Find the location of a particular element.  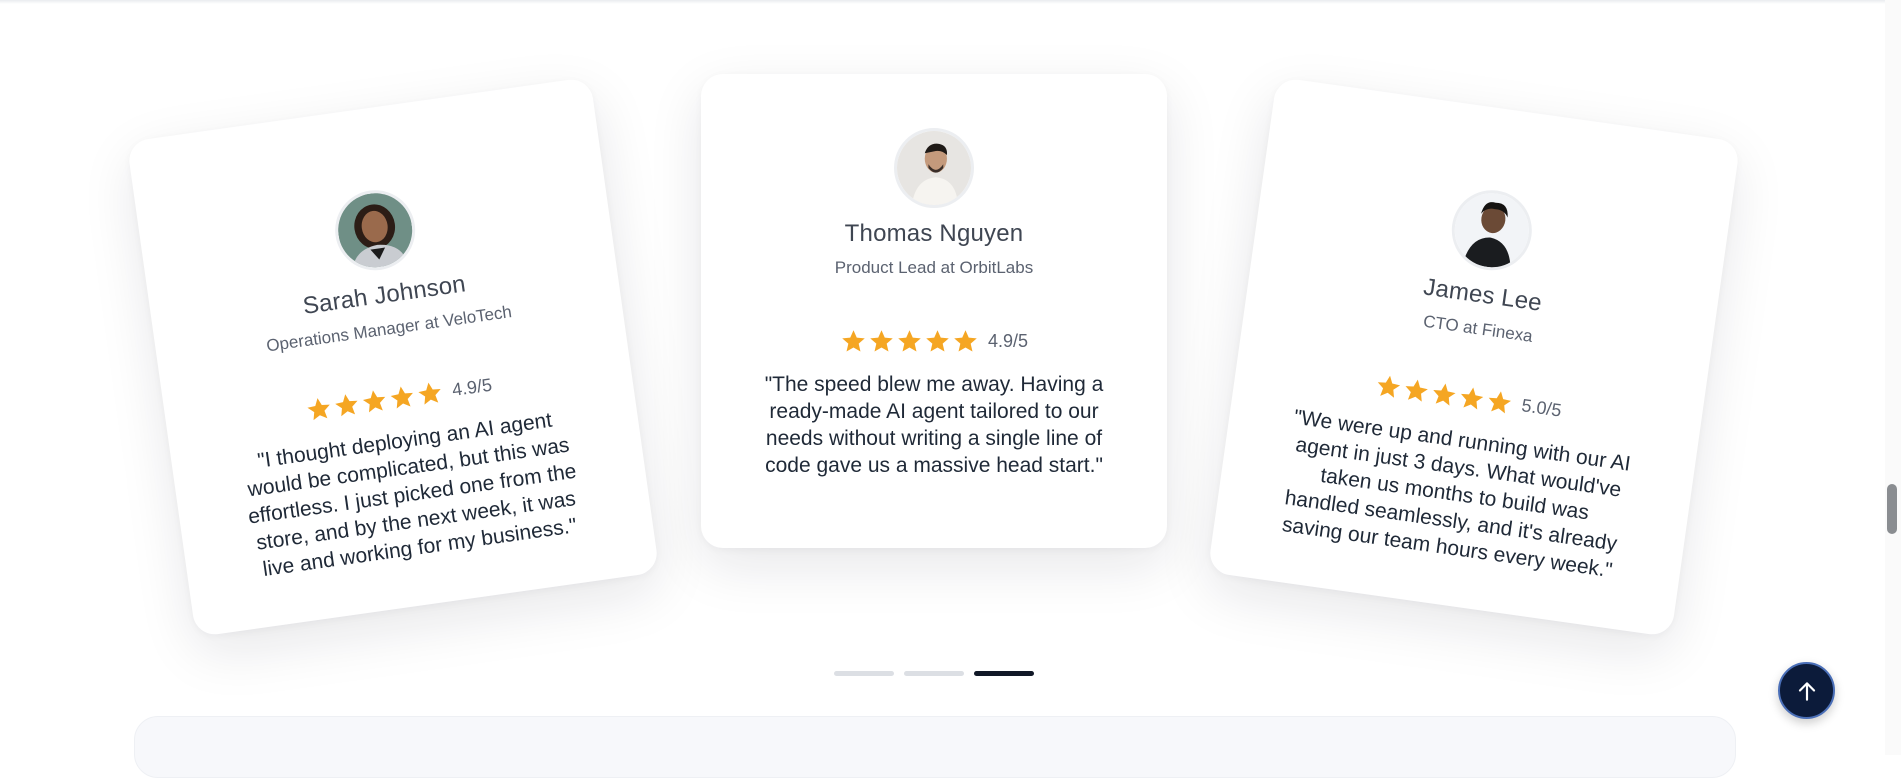

header-shadow is located at coordinates (950, 2).